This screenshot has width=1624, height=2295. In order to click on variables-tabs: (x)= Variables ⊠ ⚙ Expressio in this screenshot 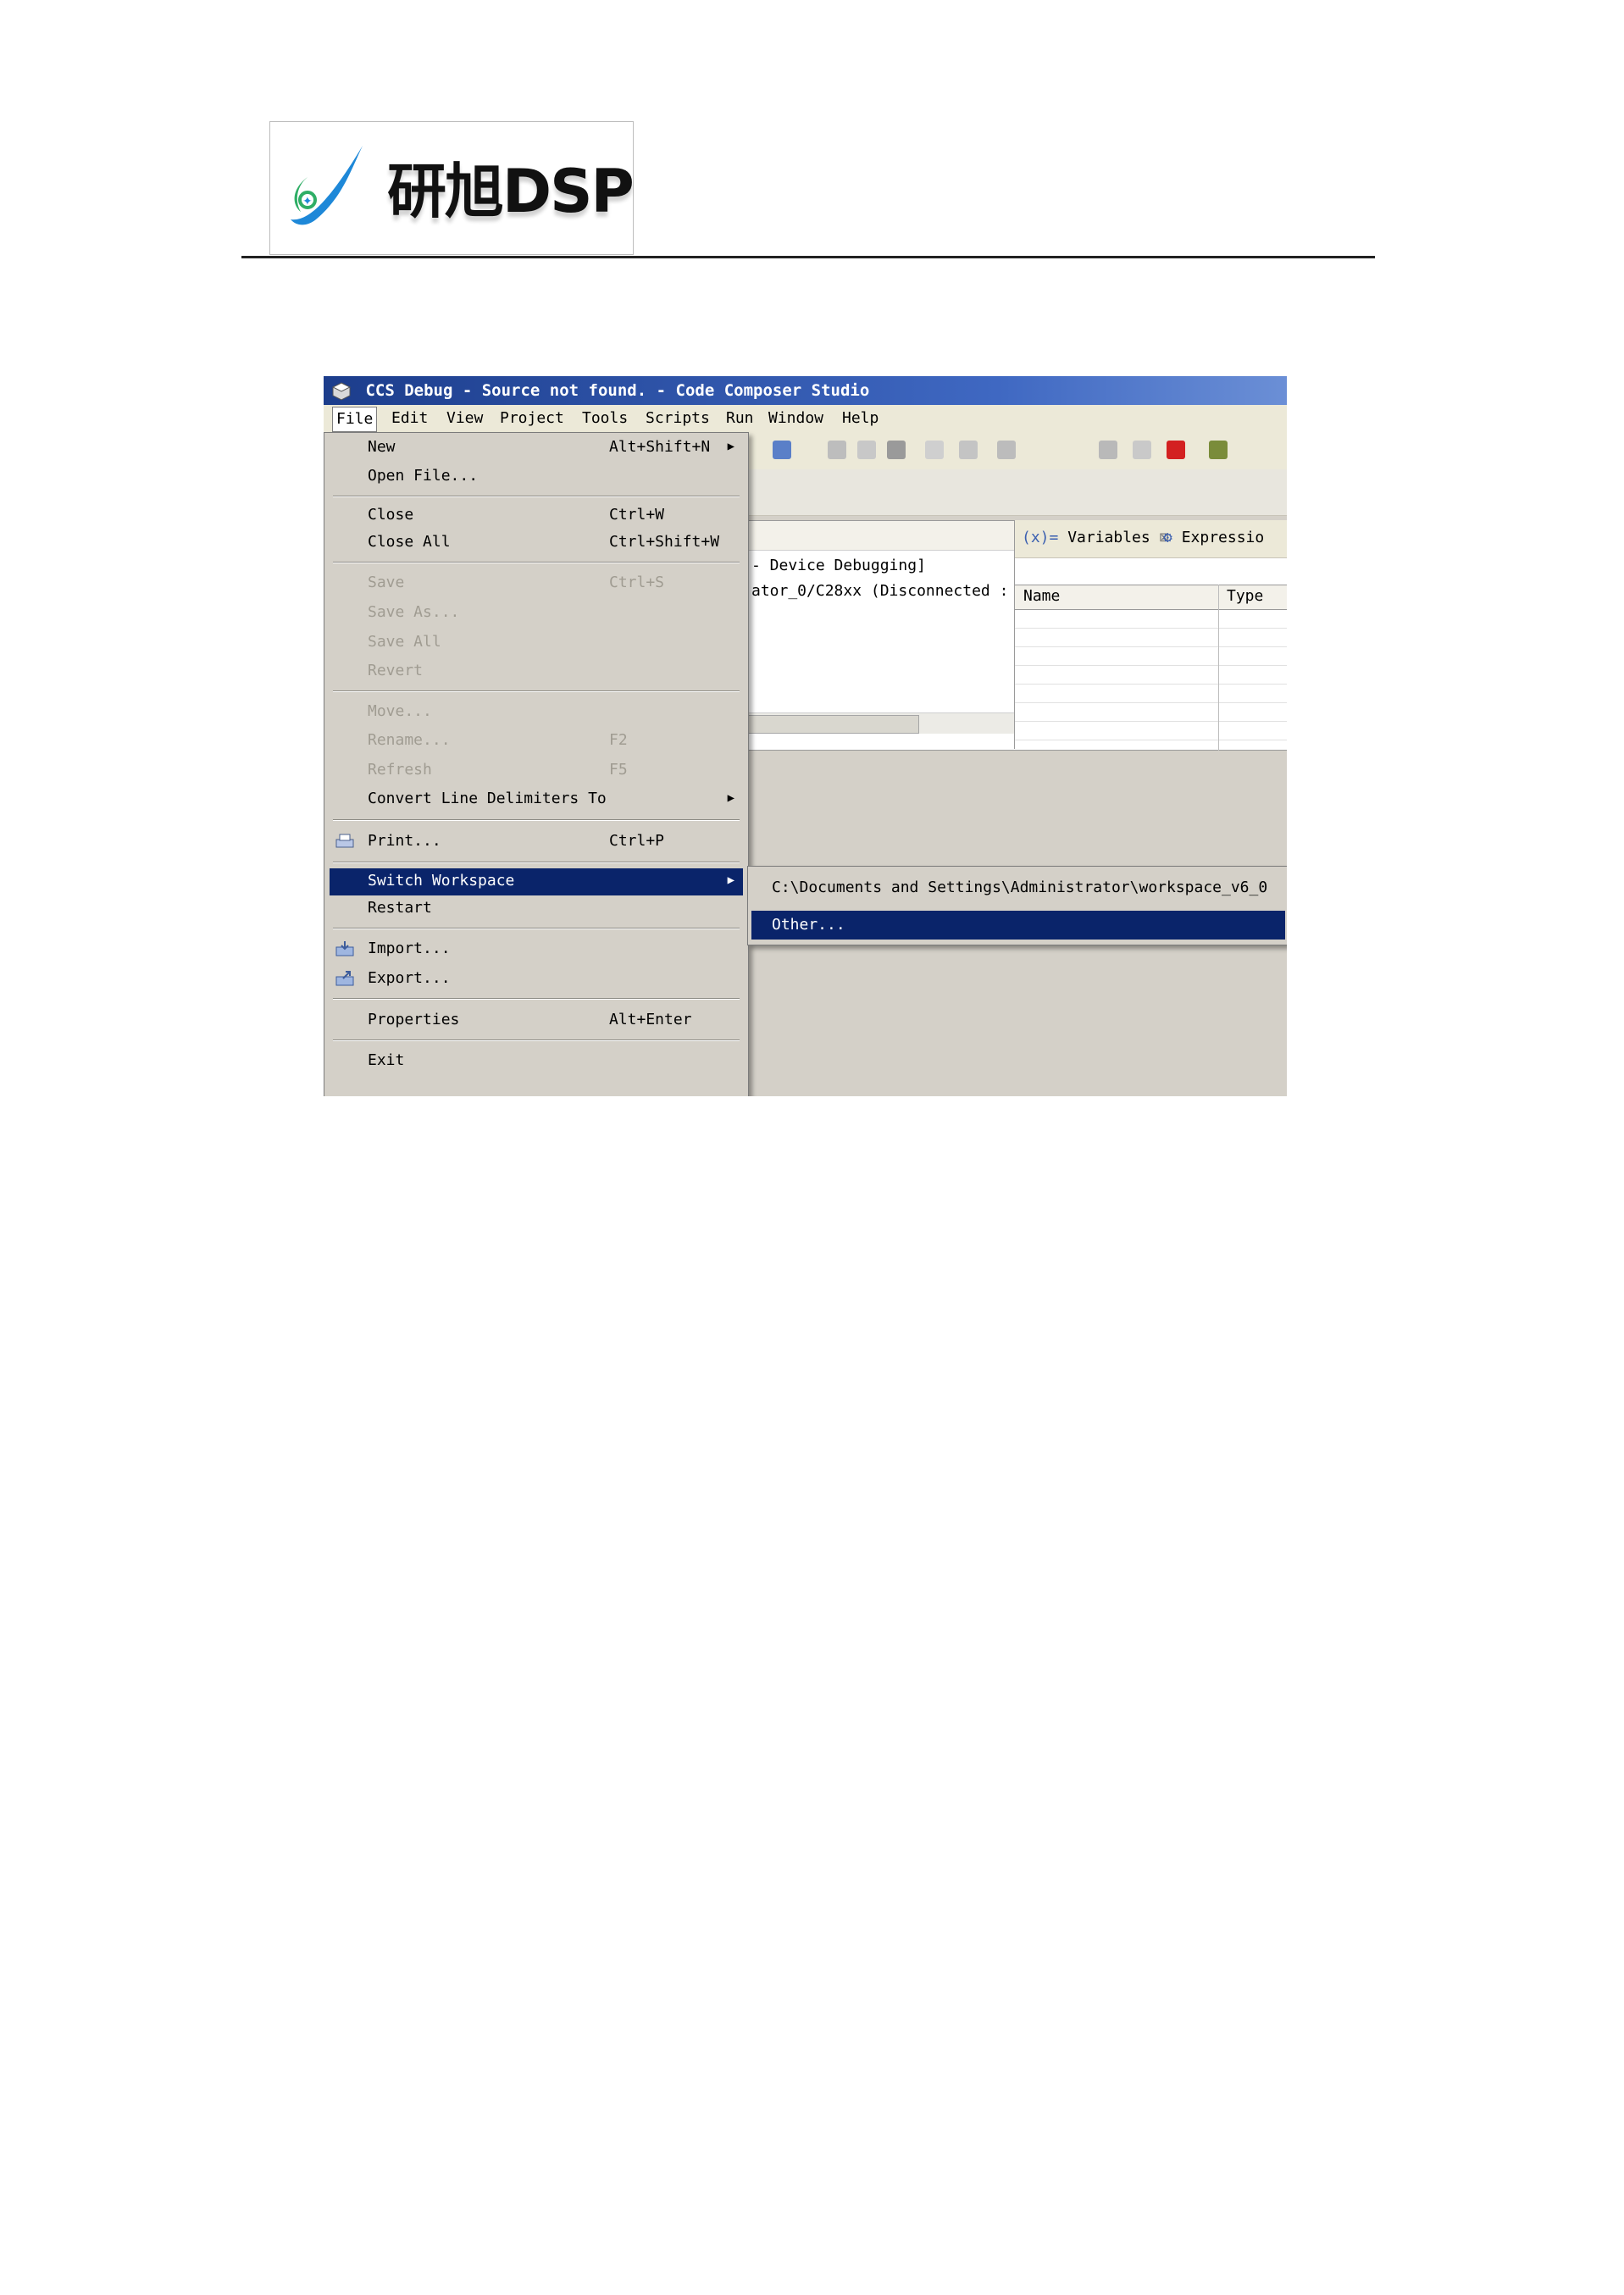, I will do `click(1151, 539)`.